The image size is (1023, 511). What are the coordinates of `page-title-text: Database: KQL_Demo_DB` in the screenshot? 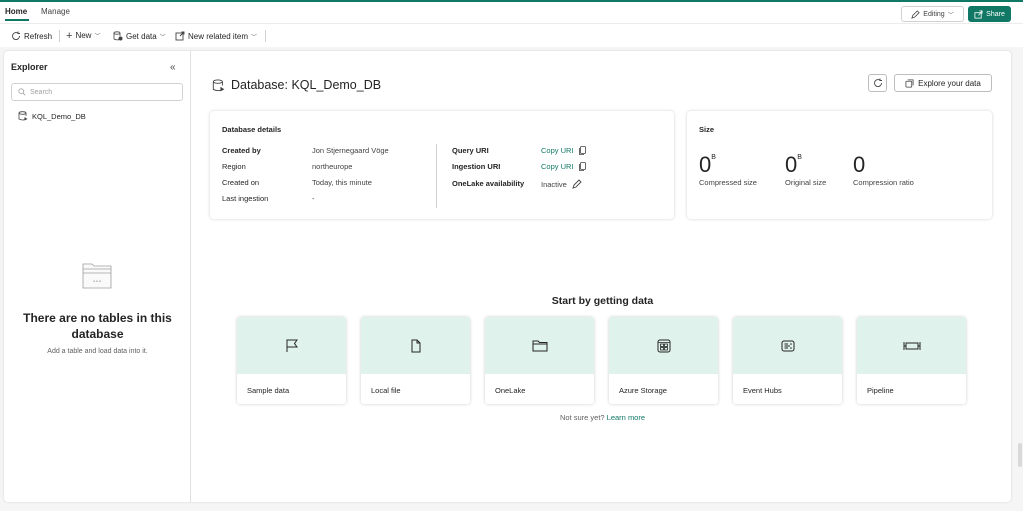 It's located at (306, 85).